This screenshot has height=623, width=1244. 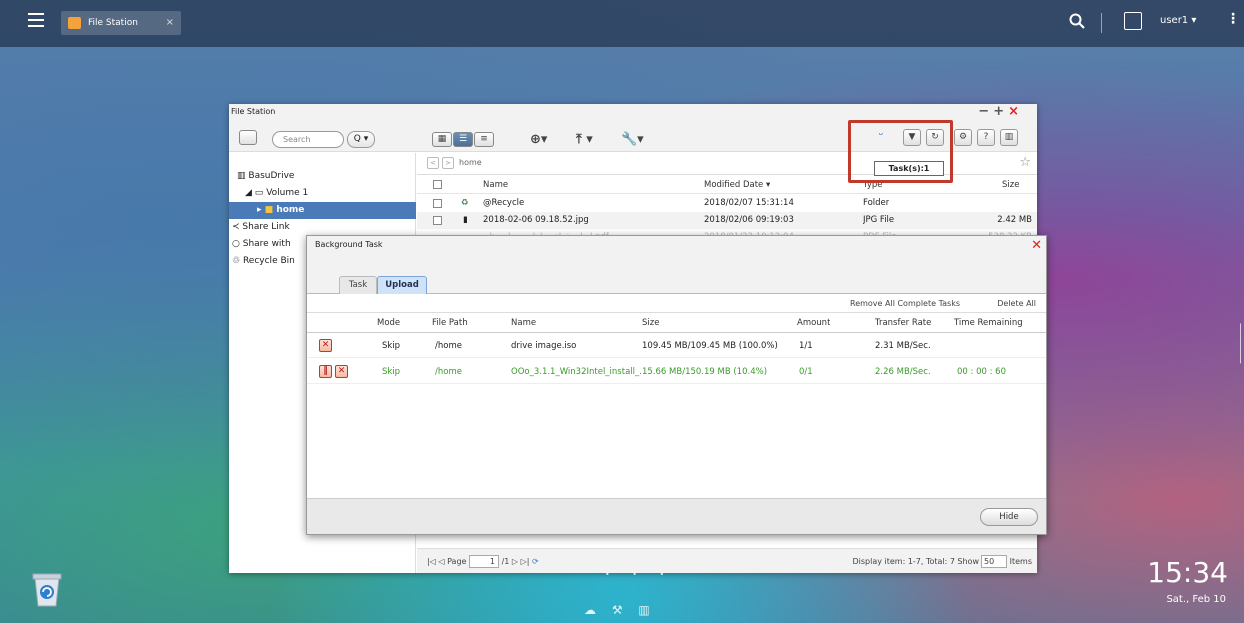 What do you see at coordinates (248, 137) in the screenshot?
I see `sidebar-toggle-icon` at bounding box center [248, 137].